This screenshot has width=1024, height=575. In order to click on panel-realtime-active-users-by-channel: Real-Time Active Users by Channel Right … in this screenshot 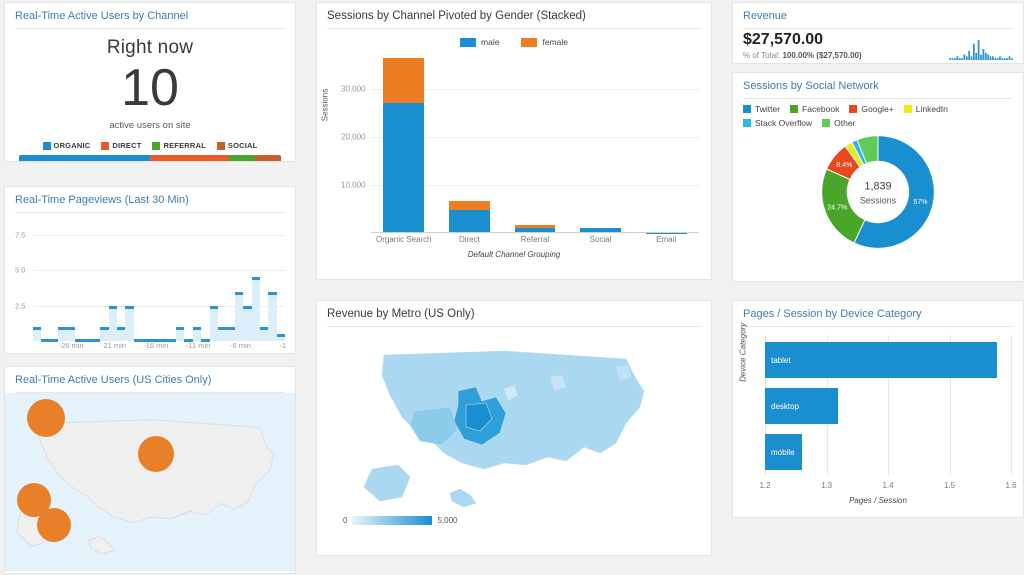, I will do `click(150, 82)`.